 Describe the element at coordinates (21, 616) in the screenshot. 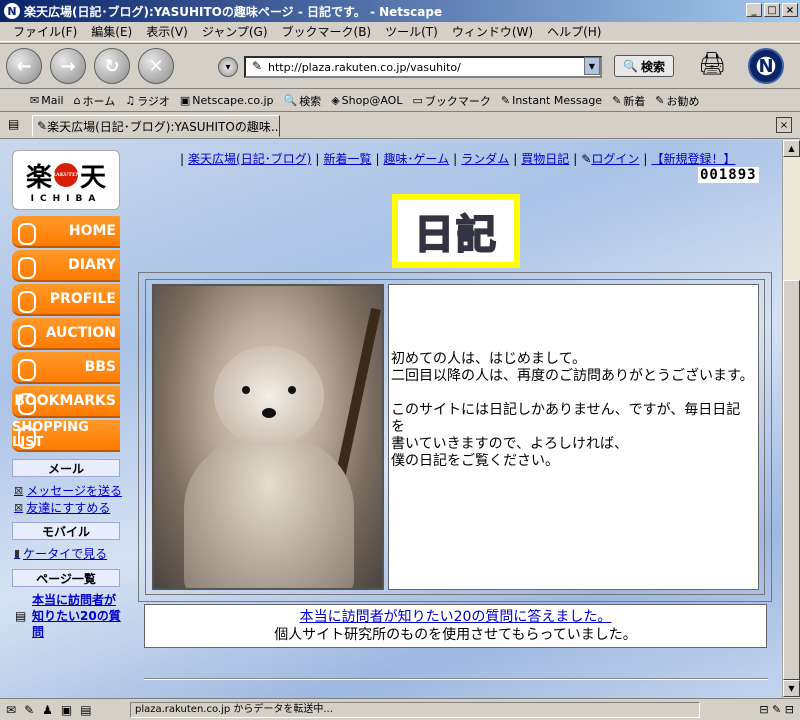

I see `page-list-icon: ▤` at that location.